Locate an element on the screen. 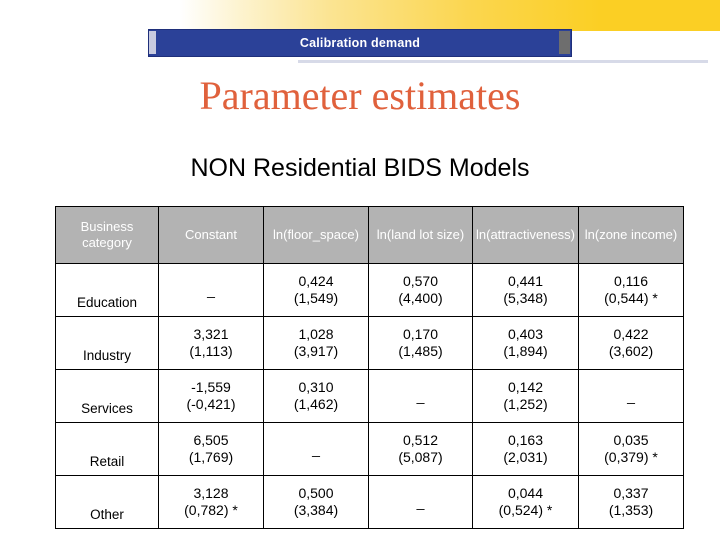  column-header-ln-floor-space: ln(floor_space) is located at coordinates (316, 235).